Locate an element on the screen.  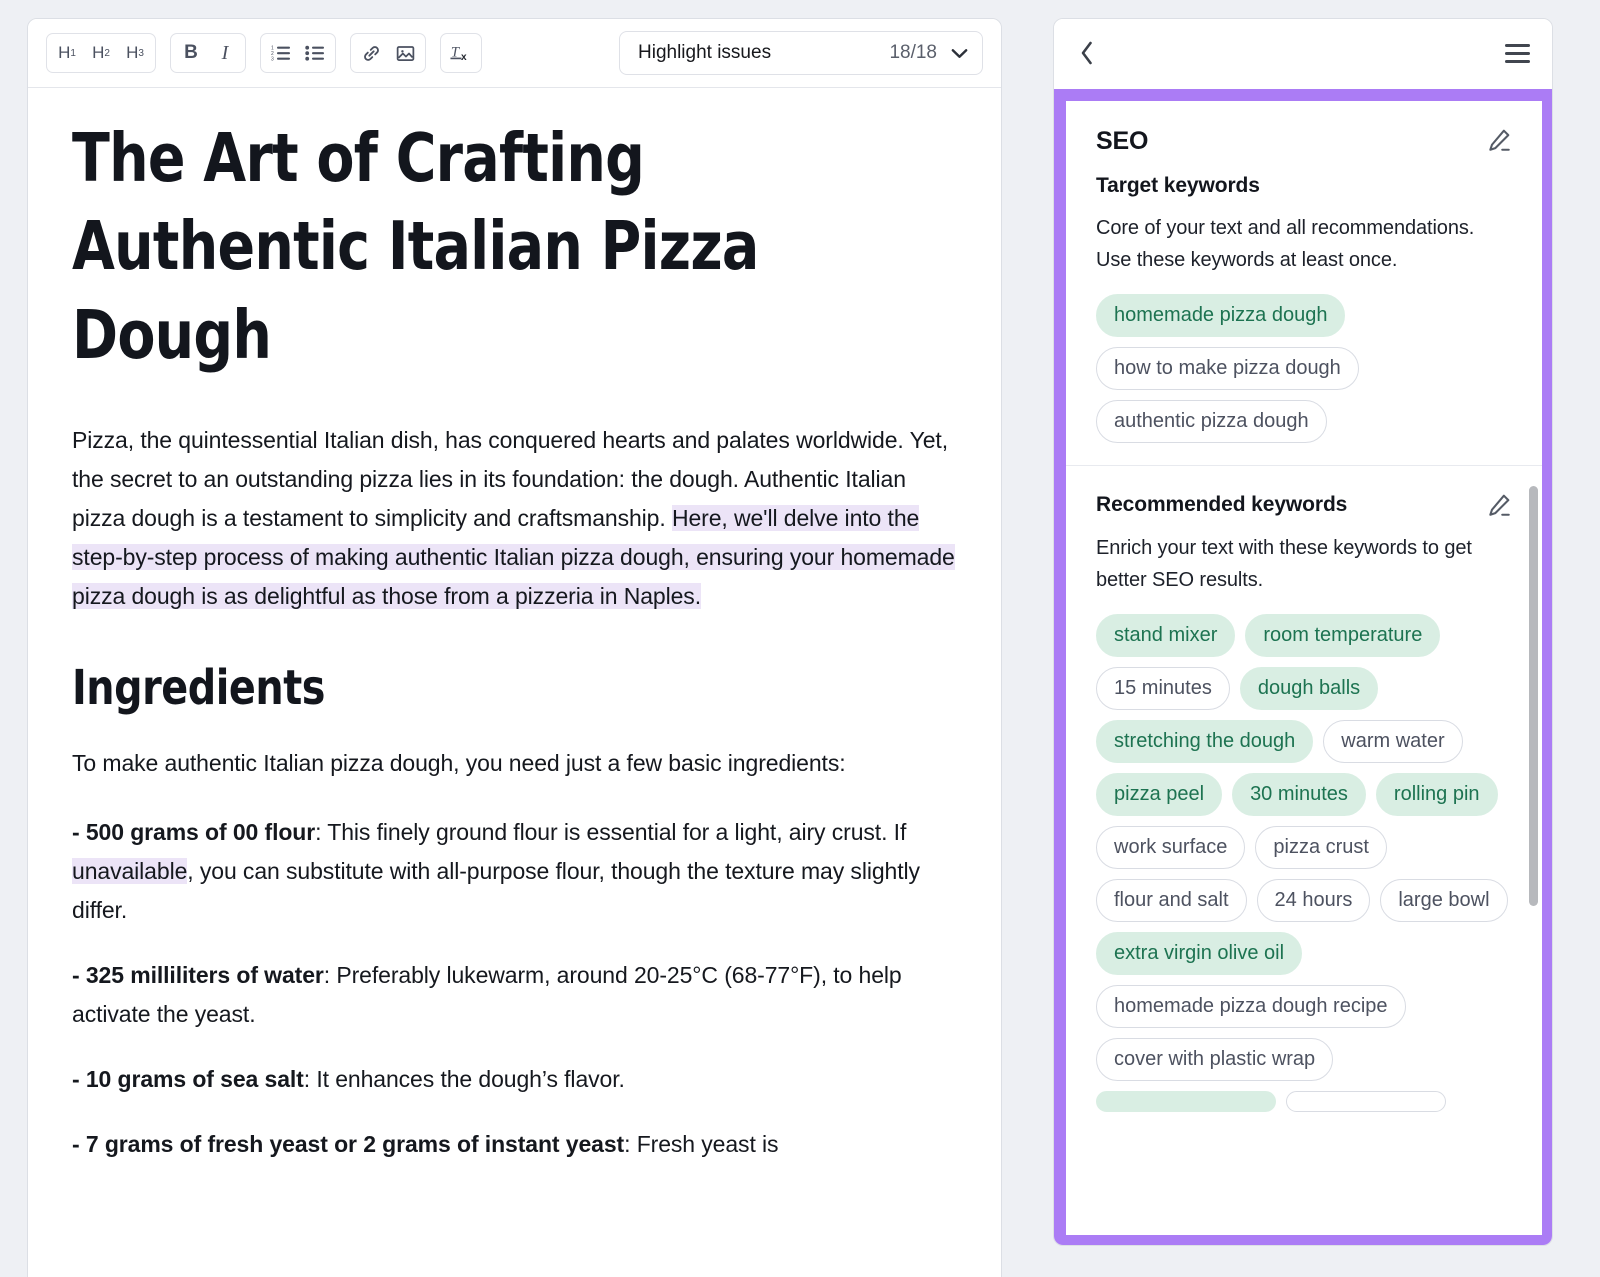
recommended-header-row: Recommended keywords is located at coordinates (1304, 505).